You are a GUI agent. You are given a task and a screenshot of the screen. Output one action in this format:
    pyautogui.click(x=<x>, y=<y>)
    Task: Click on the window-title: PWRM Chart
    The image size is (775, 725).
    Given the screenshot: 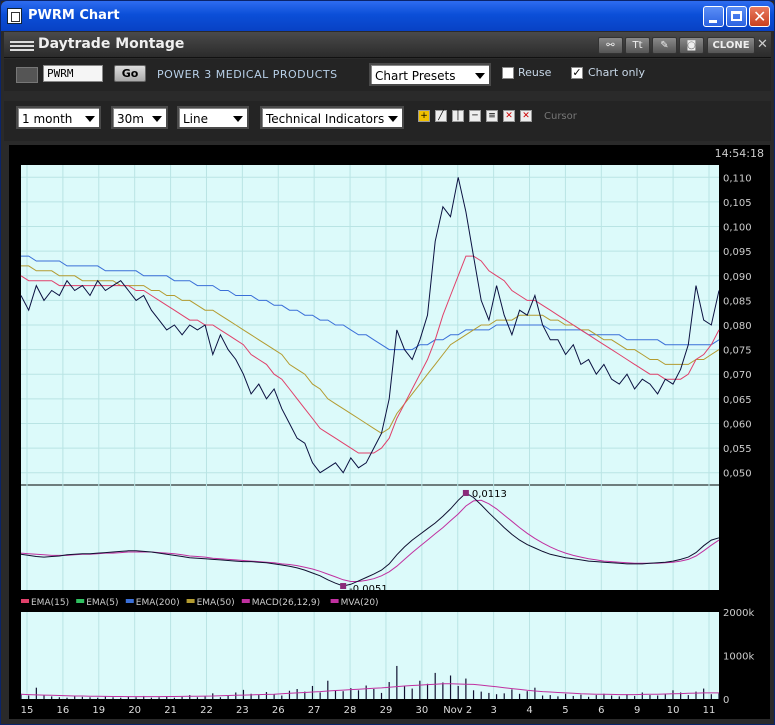 What is the action you would take?
    pyautogui.click(x=74, y=15)
    